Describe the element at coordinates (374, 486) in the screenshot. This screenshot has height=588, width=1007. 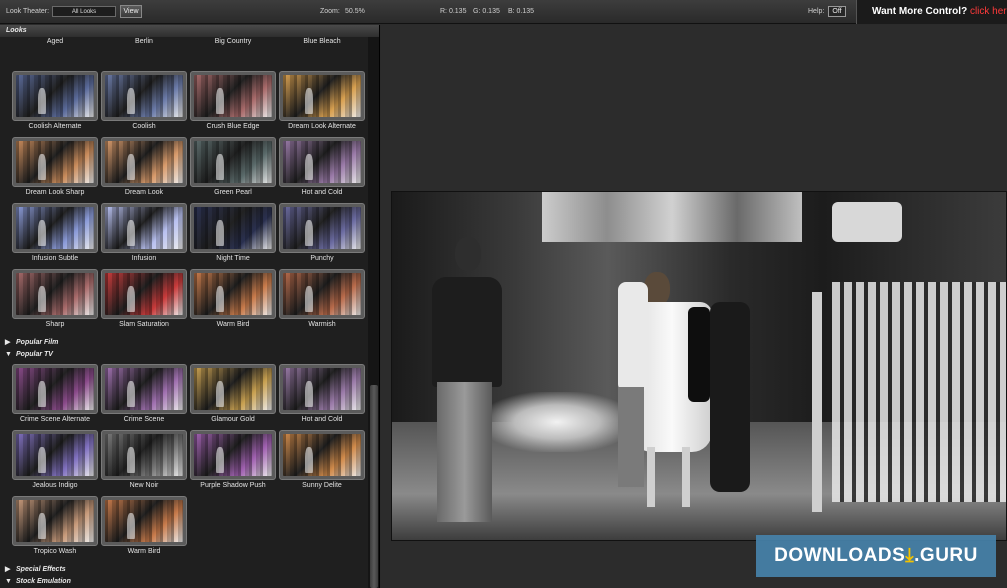
I see `scrollbar-thumb` at that location.